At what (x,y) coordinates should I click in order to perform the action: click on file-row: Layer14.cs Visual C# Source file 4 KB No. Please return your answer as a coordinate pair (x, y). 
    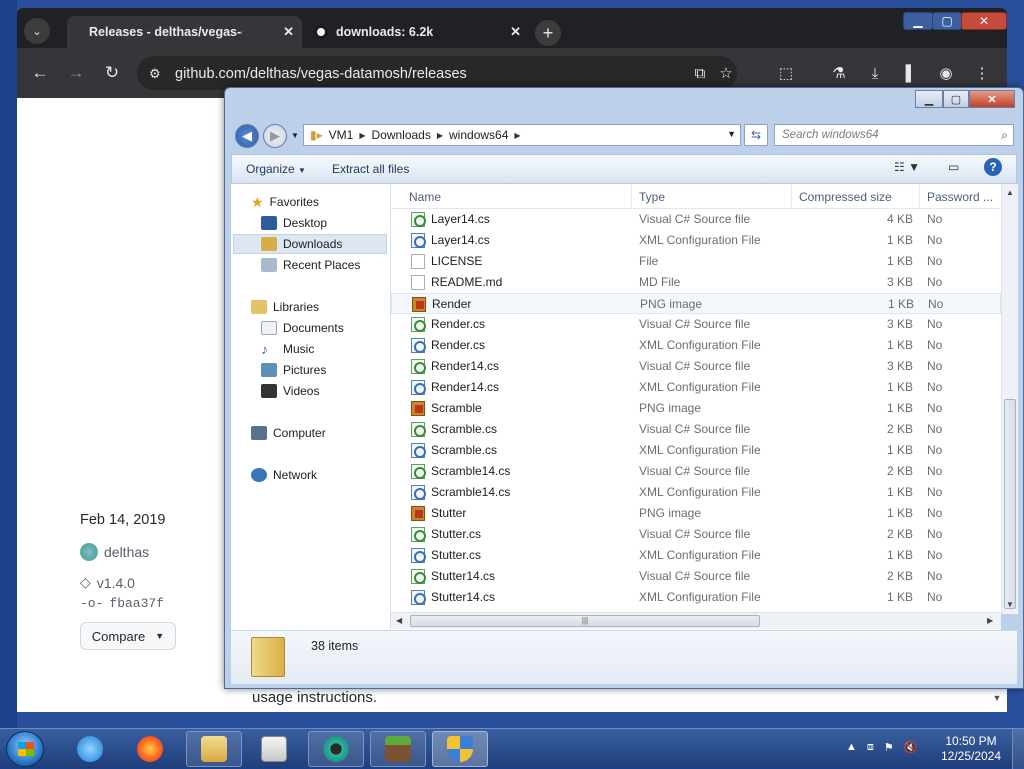
    Looking at the image, I should click on (696, 219).